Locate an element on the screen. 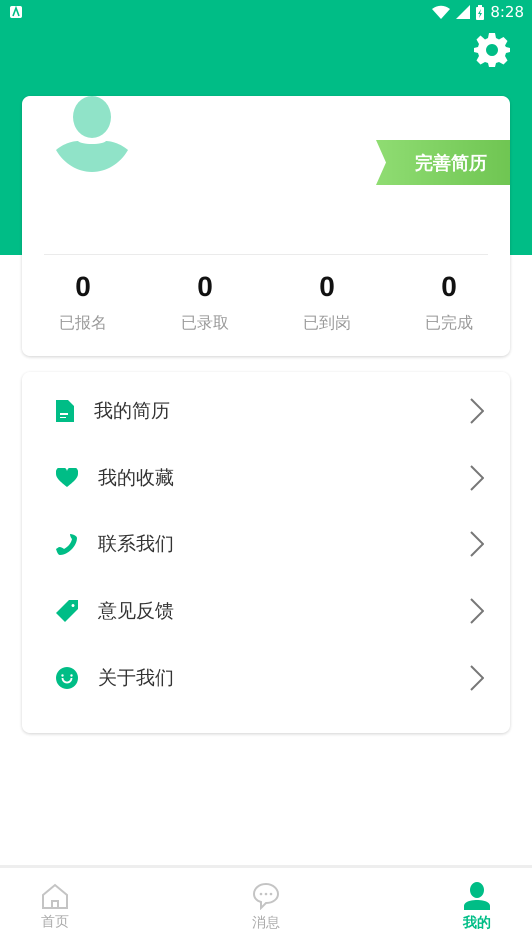 The image size is (532, 946). menu-item: 我的简历 is located at coordinates (266, 411).